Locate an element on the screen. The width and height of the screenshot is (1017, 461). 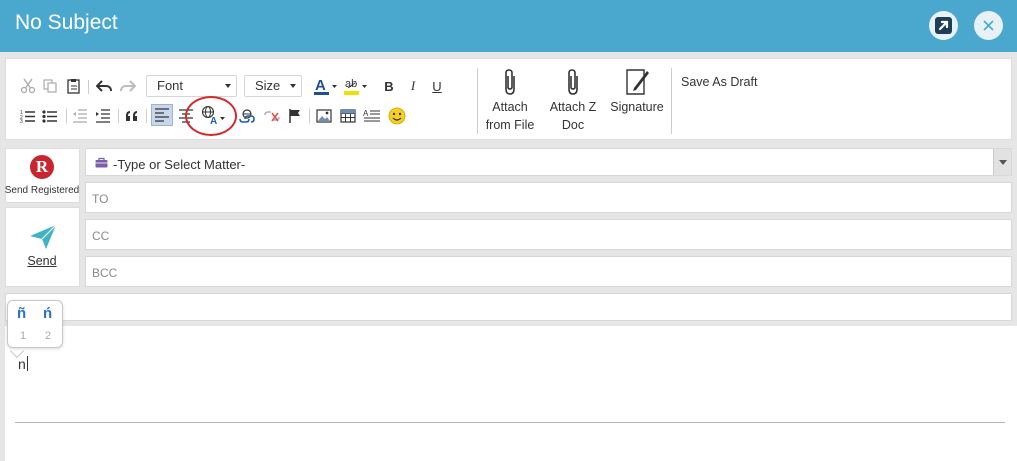
text-color-button: A is located at coordinates (326, 86).